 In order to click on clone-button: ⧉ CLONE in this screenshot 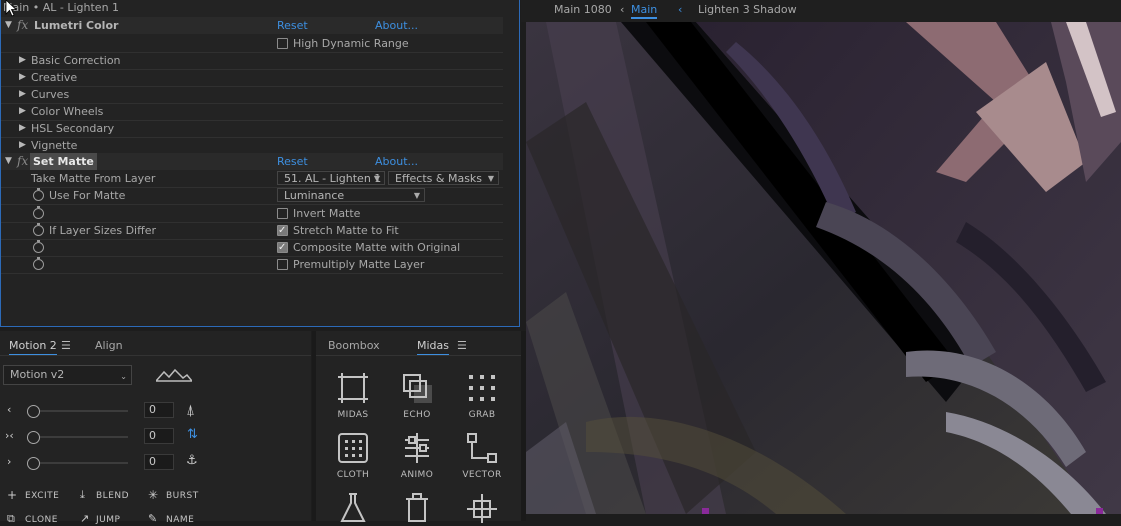, I will do `click(32, 519)`.